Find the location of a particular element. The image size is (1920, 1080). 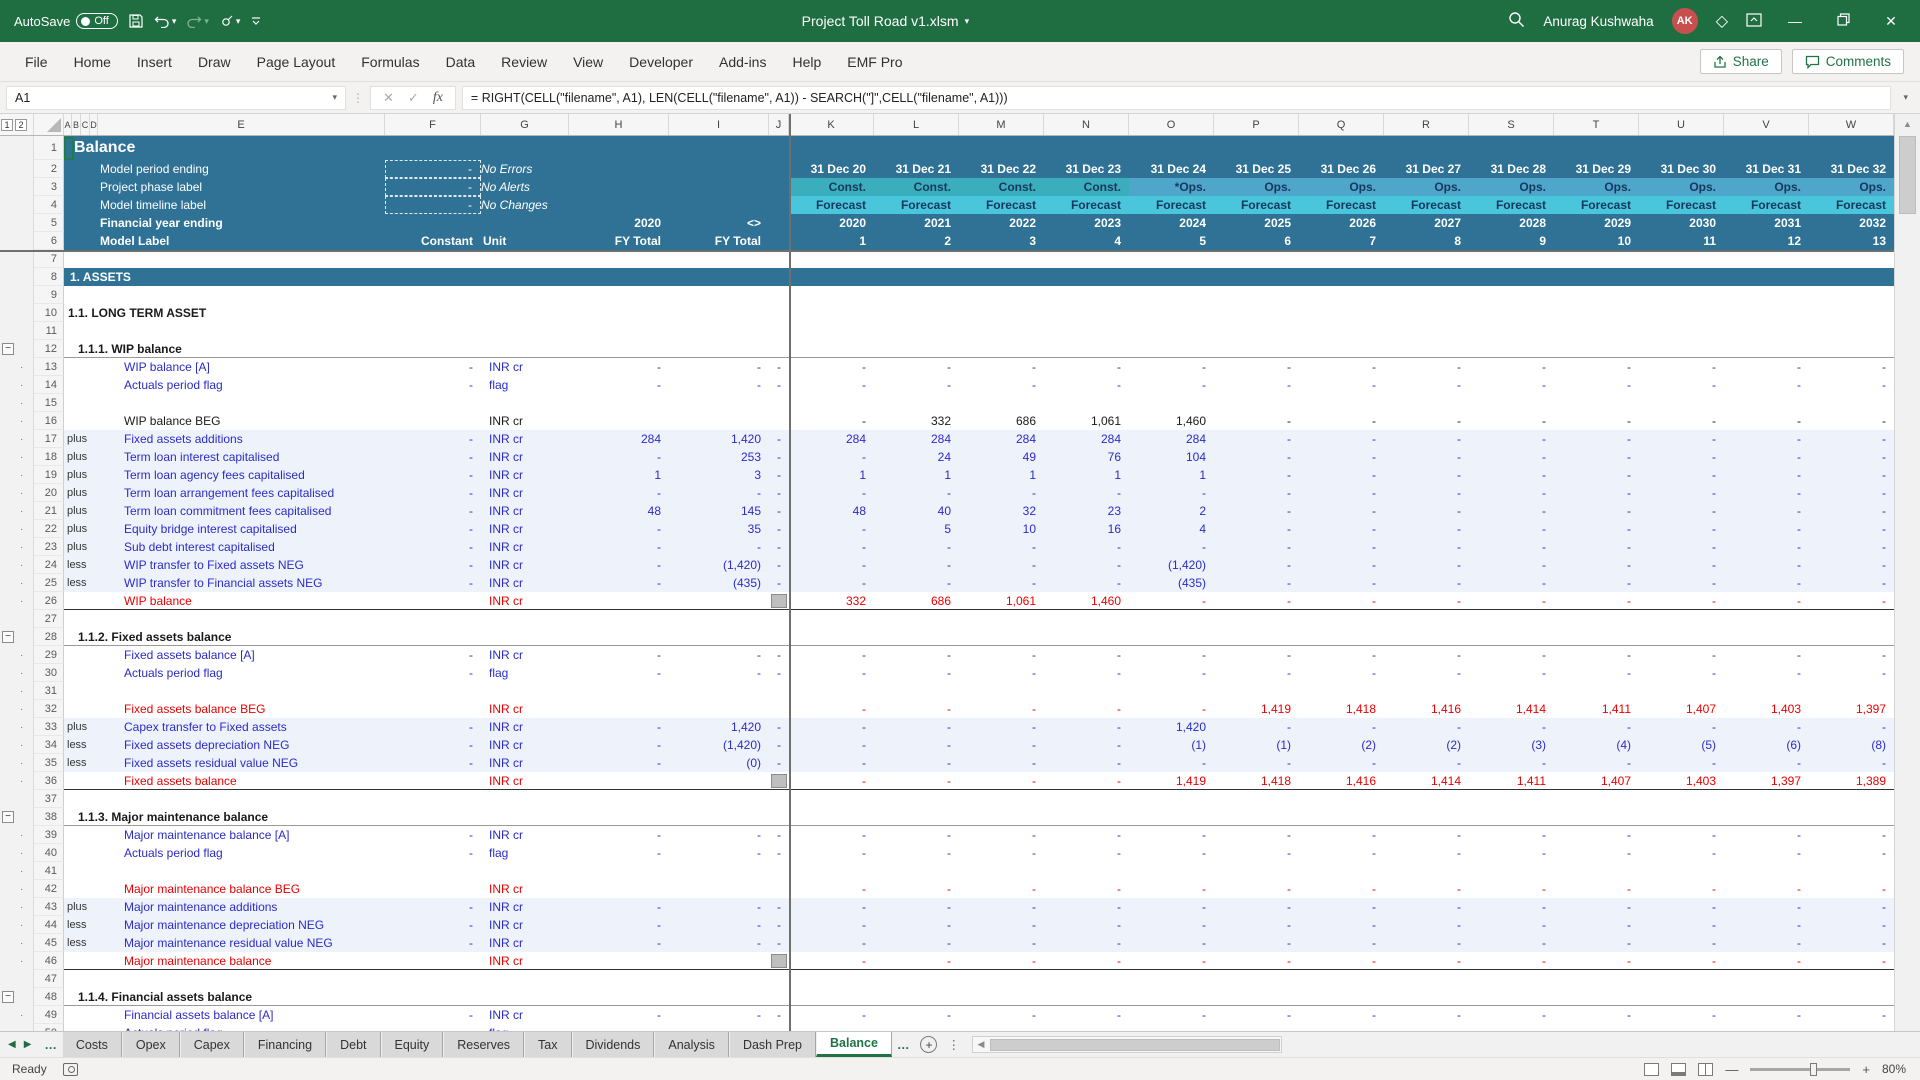

cell-I2 is located at coordinates (719, 169).